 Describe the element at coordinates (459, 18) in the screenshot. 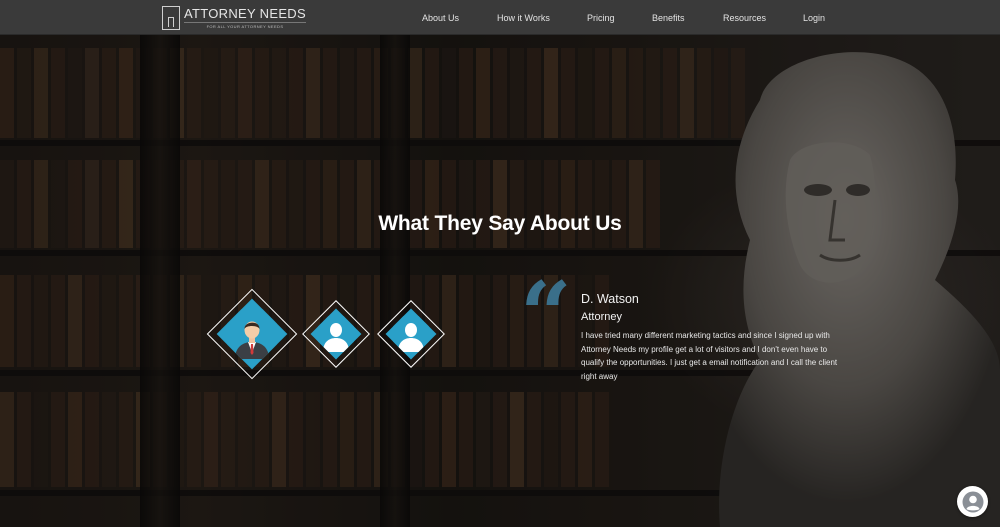

I see `nav-about-us: About Us` at that location.